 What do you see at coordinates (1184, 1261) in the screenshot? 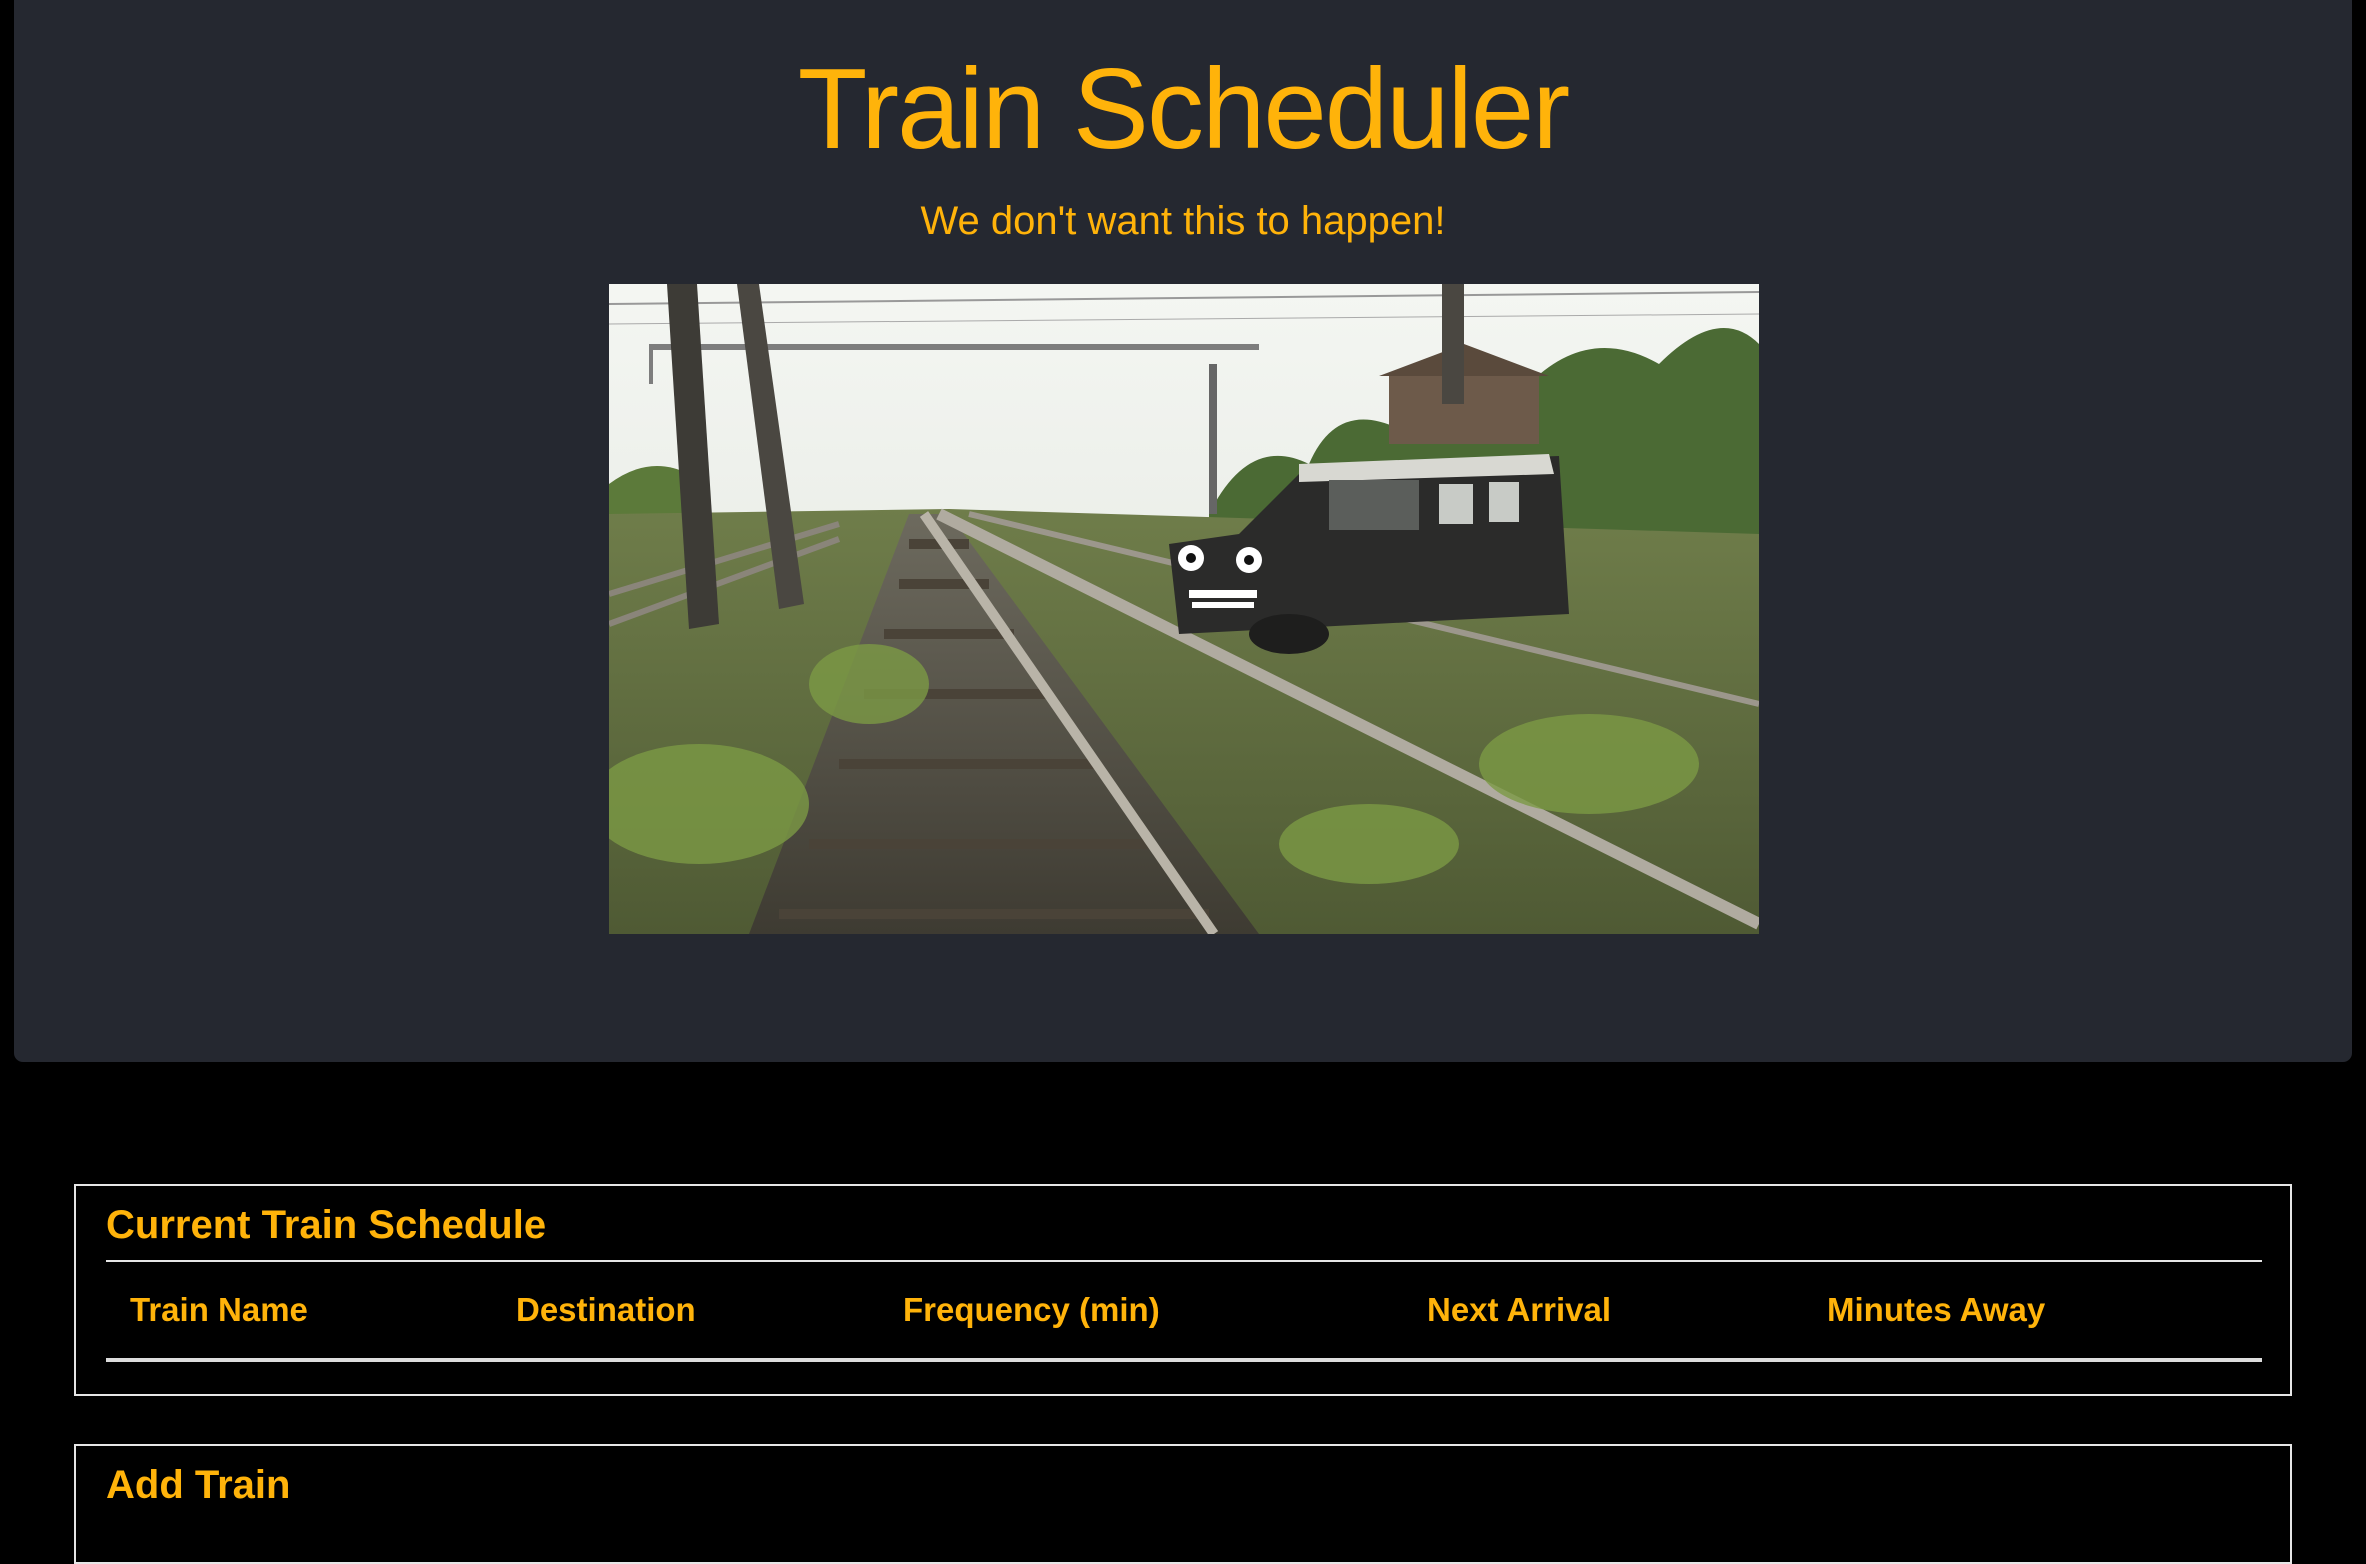
I see `heading-divider` at bounding box center [1184, 1261].